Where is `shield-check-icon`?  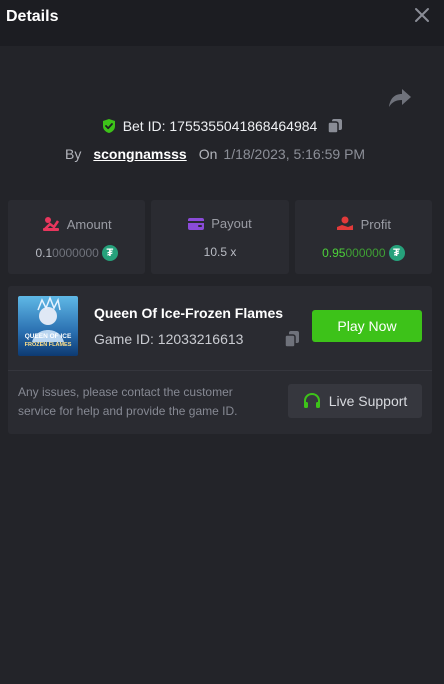
shield-check-icon is located at coordinates (108, 126).